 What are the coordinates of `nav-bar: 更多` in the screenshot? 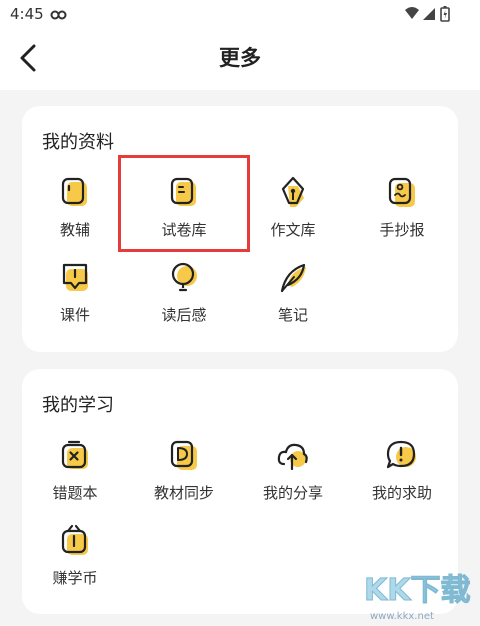 It's located at (240, 59).